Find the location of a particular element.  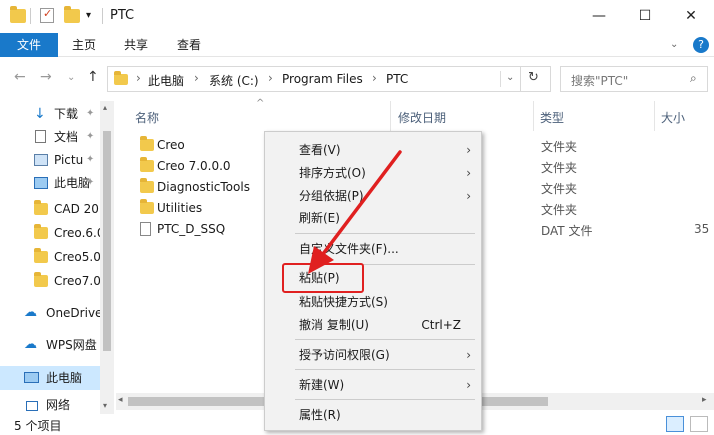

menu-item-label: 授予访问权限(G) is located at coordinates (344, 355).